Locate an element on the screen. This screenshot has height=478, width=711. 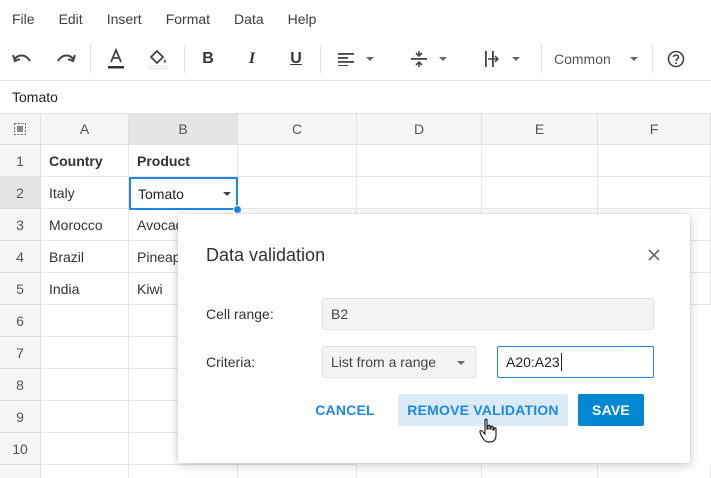
cell-f11 is located at coordinates (654, 471).